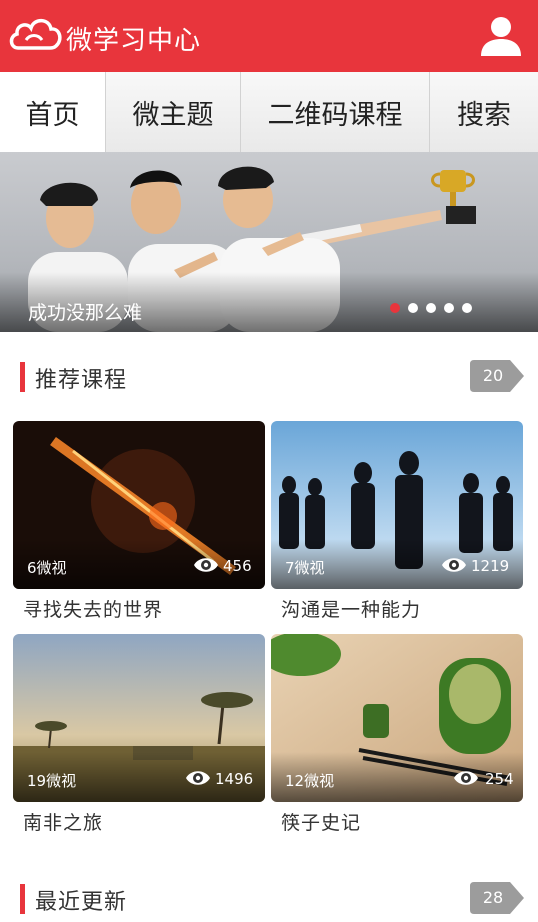 The width and height of the screenshot is (538, 922). What do you see at coordinates (351, 610) in the screenshot?
I see `course-title: 沟通是一种能力` at bounding box center [351, 610].